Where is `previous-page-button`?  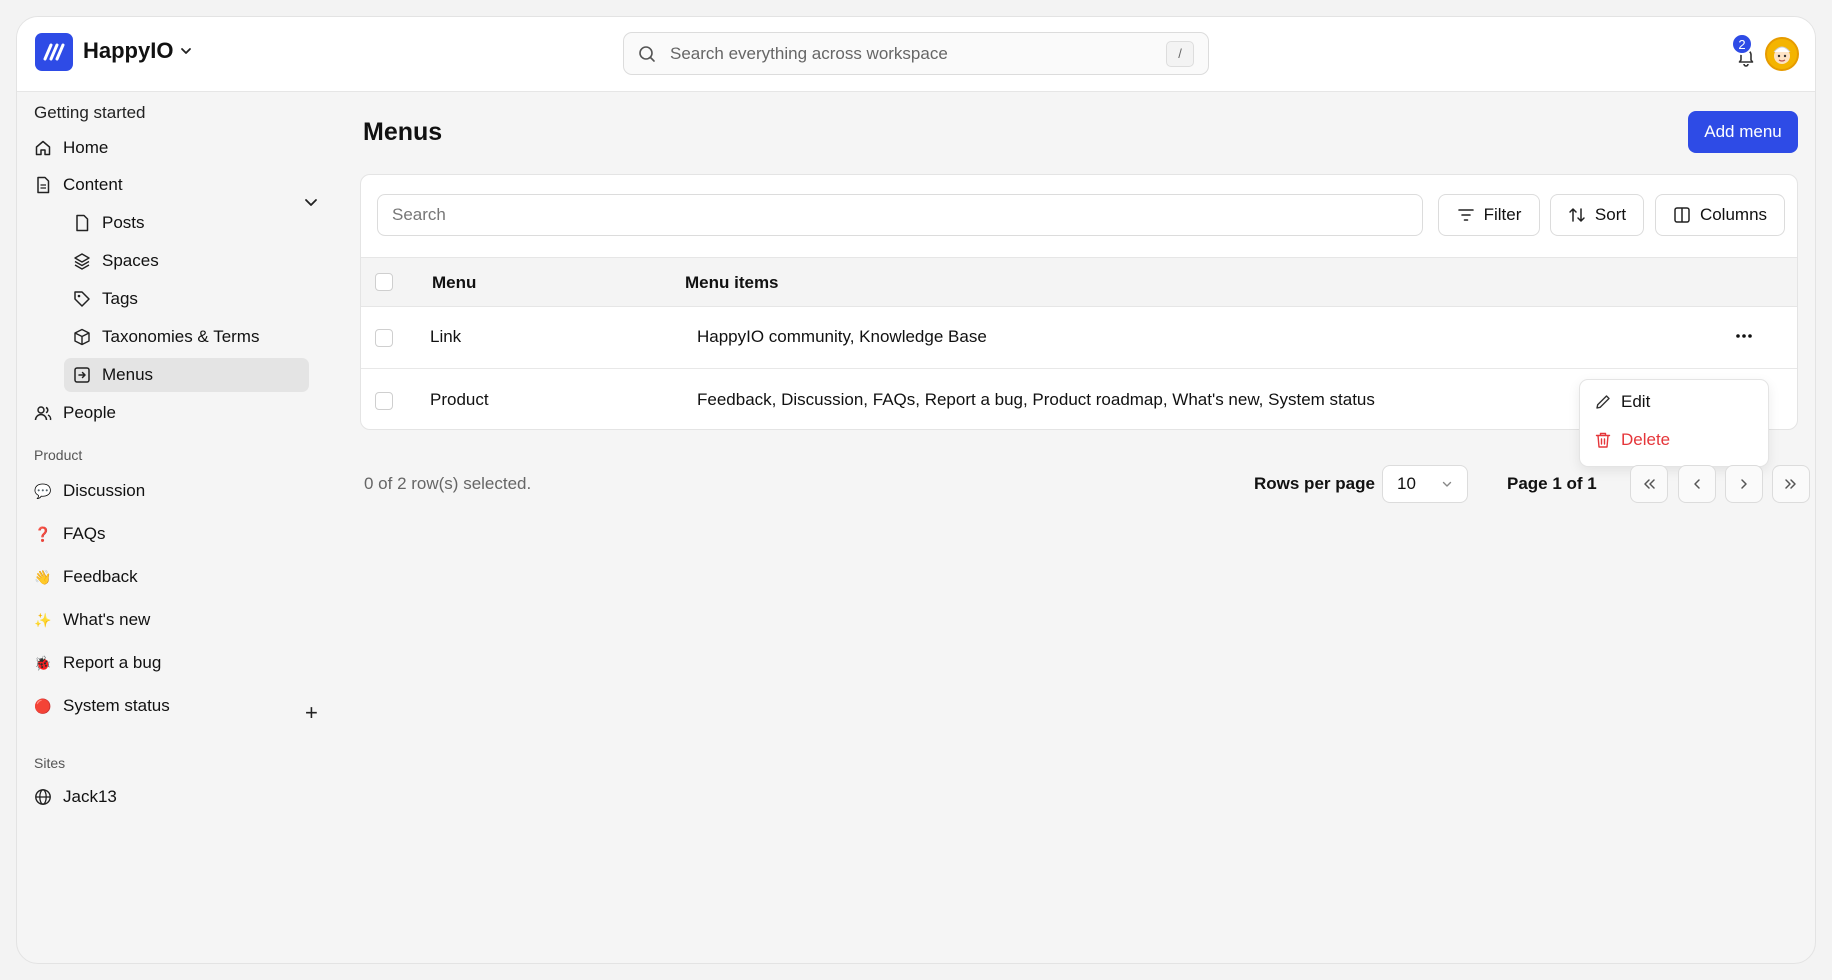 previous-page-button is located at coordinates (1697, 484).